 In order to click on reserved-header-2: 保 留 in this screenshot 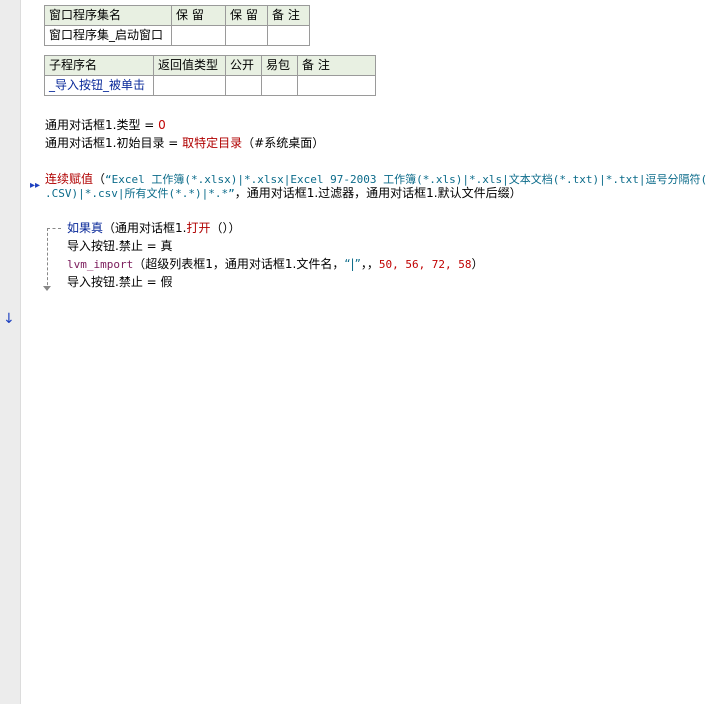, I will do `click(246, 15)`.